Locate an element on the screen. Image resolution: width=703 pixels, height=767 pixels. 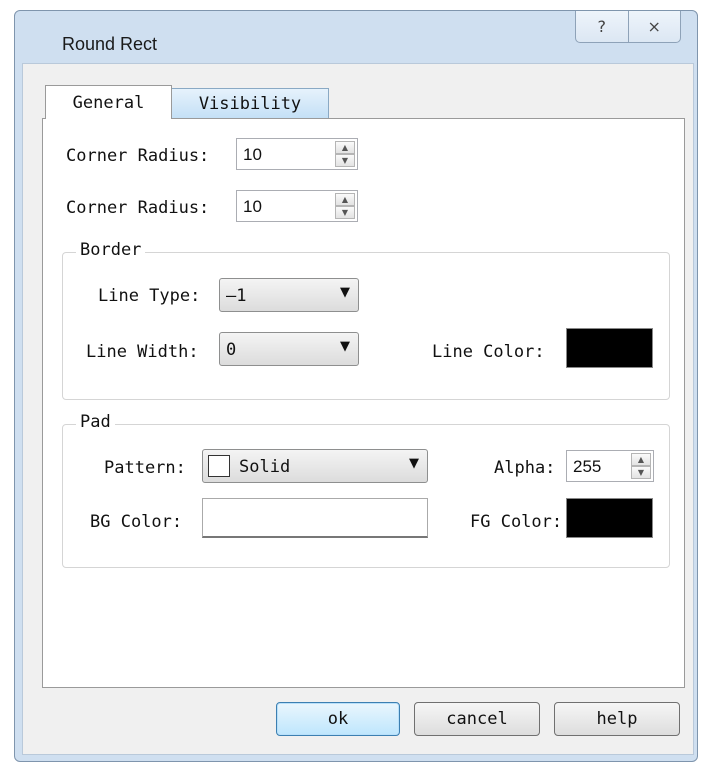
alpha-spinbox: 255 ▲ ▼ is located at coordinates (610, 466).